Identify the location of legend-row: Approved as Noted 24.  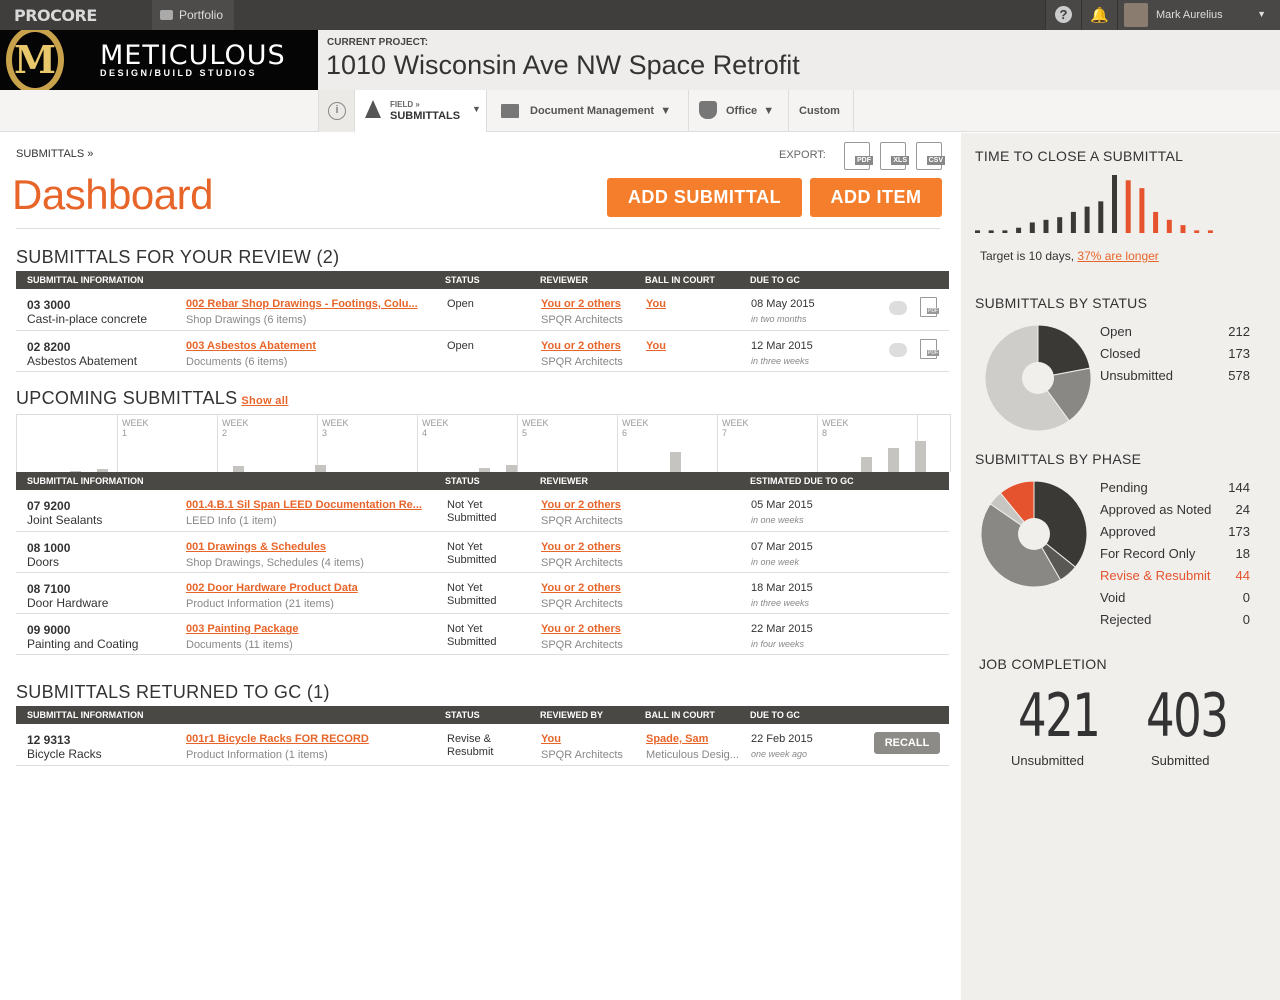
(1175, 509).